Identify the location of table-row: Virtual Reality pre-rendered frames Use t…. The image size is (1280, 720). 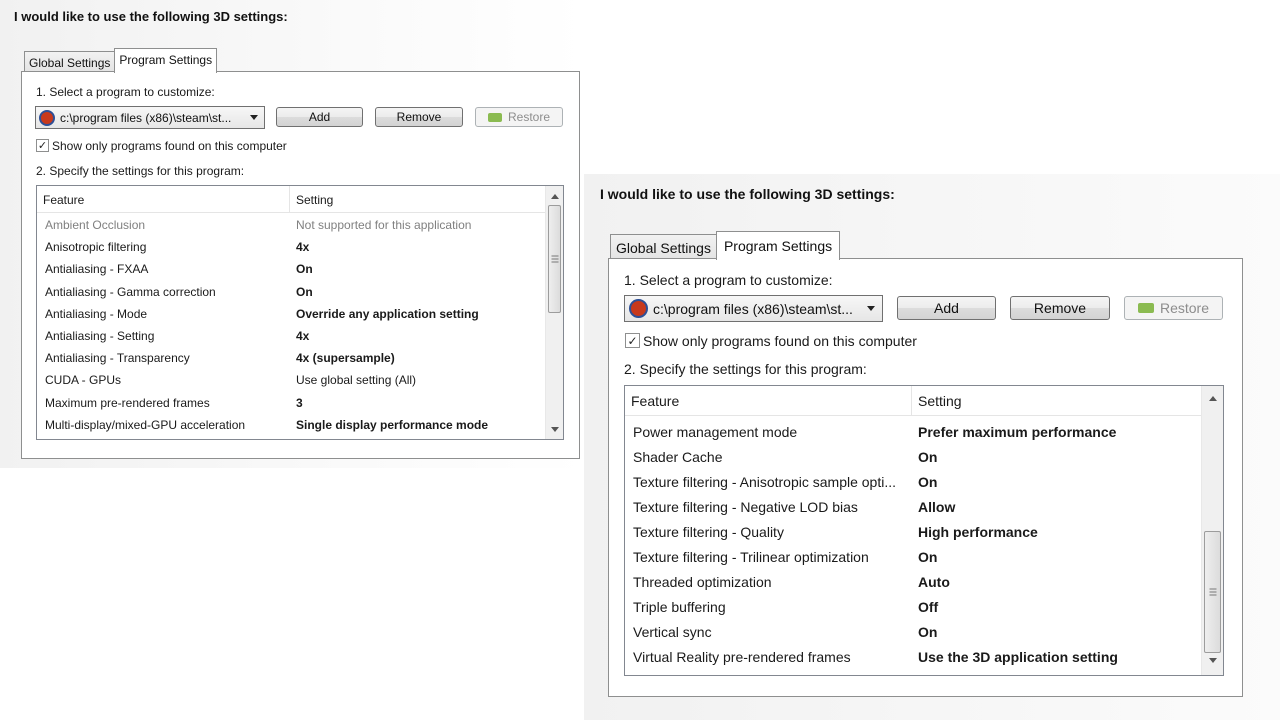
(913, 657).